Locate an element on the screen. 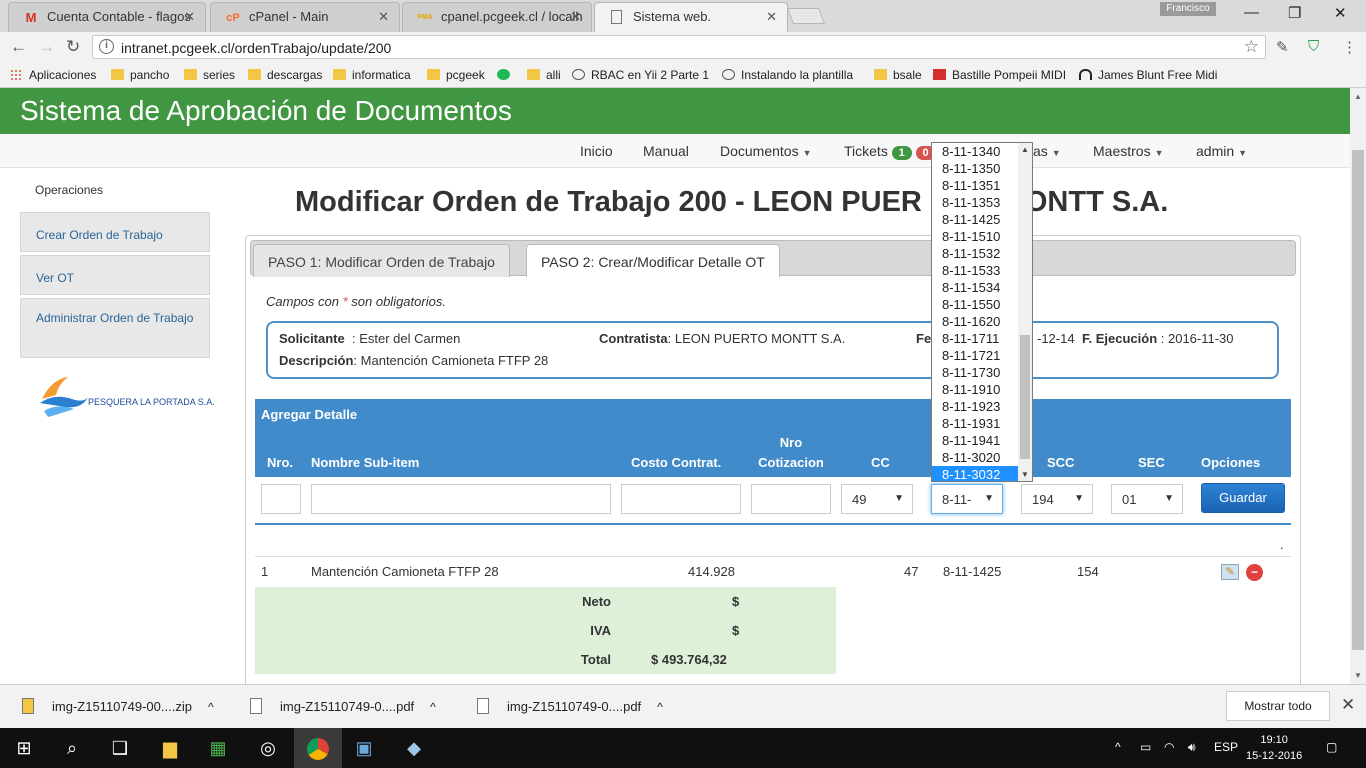 The image size is (1366, 768). windows-start-icon: ⊞ is located at coordinates (24, 748).